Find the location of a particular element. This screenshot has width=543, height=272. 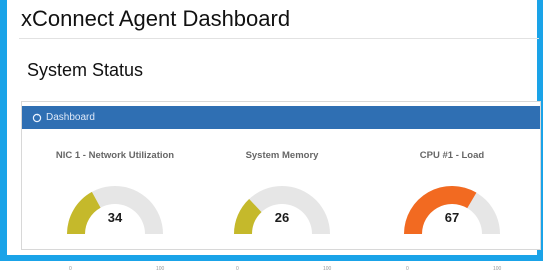

title-divider is located at coordinates (279, 38).